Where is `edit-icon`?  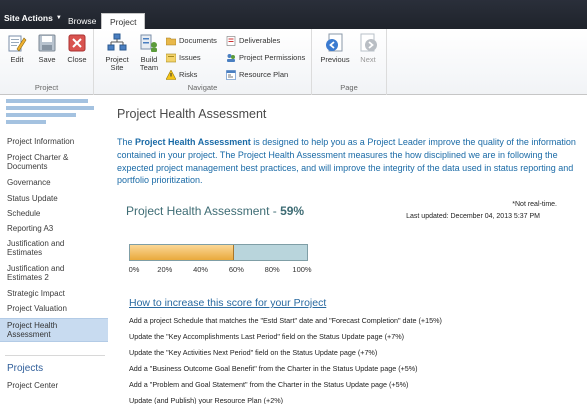
edit-icon is located at coordinates (17, 43).